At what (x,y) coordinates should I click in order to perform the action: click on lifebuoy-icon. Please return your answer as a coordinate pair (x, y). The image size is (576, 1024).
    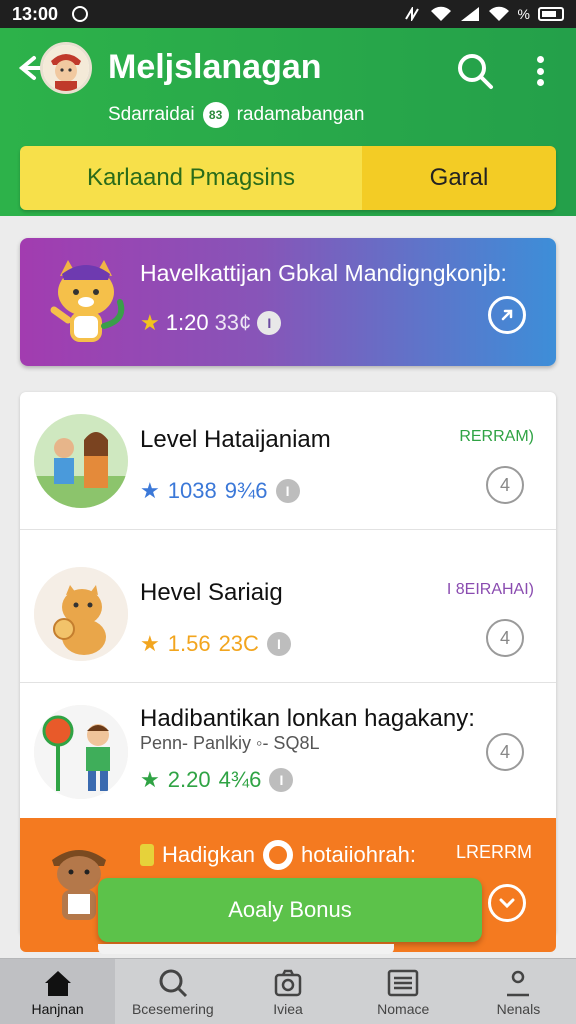
    Looking at the image, I should click on (277, 855).